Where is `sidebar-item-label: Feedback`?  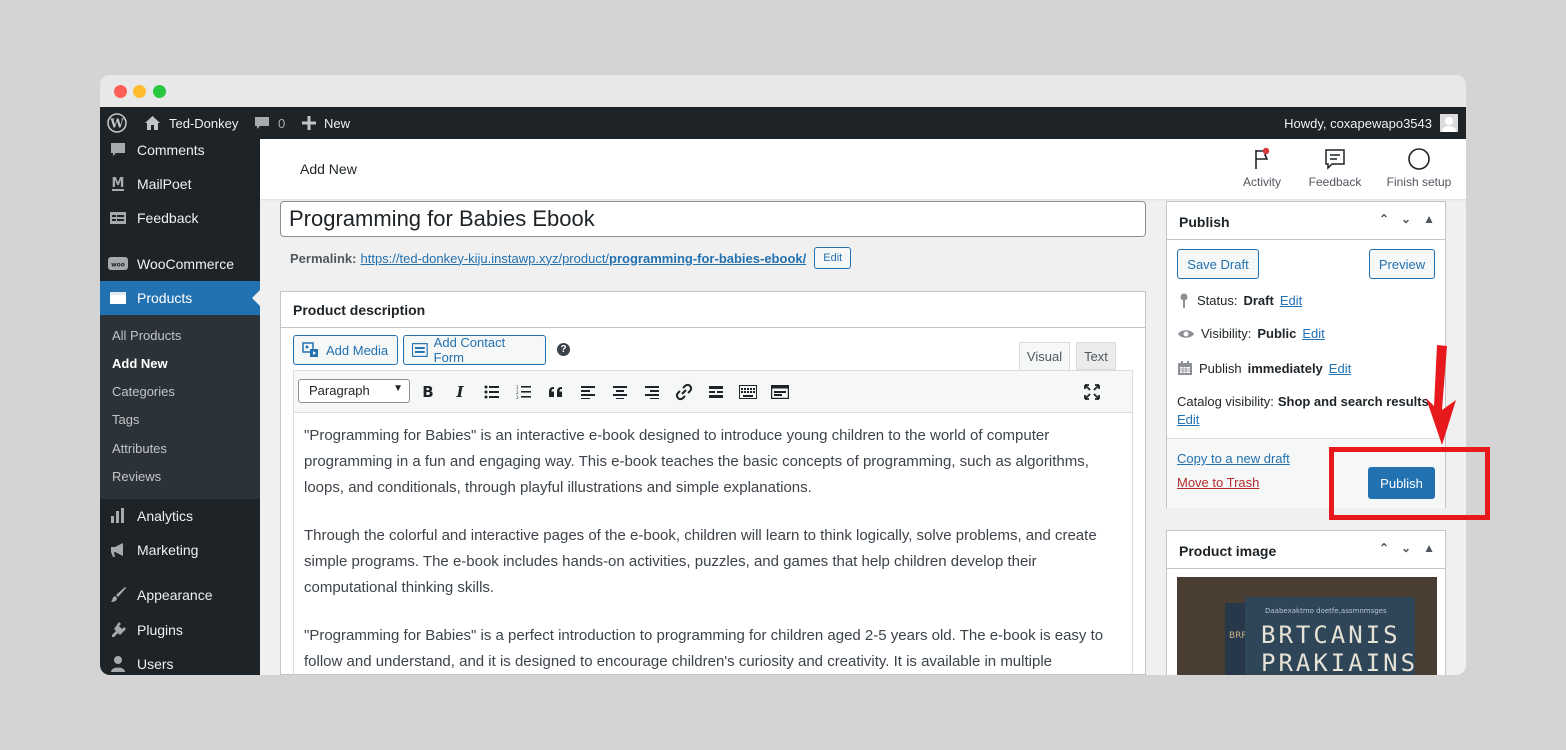 sidebar-item-label: Feedback is located at coordinates (168, 218).